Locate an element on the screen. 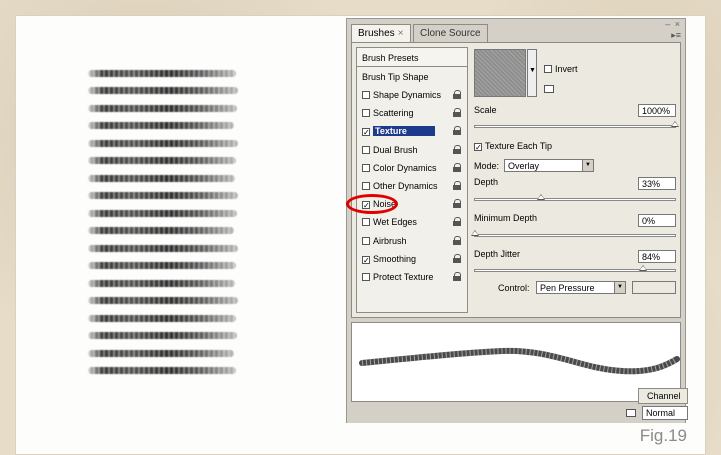 The width and height of the screenshot is (721, 455). new-preset-icon is located at coordinates (549, 89).